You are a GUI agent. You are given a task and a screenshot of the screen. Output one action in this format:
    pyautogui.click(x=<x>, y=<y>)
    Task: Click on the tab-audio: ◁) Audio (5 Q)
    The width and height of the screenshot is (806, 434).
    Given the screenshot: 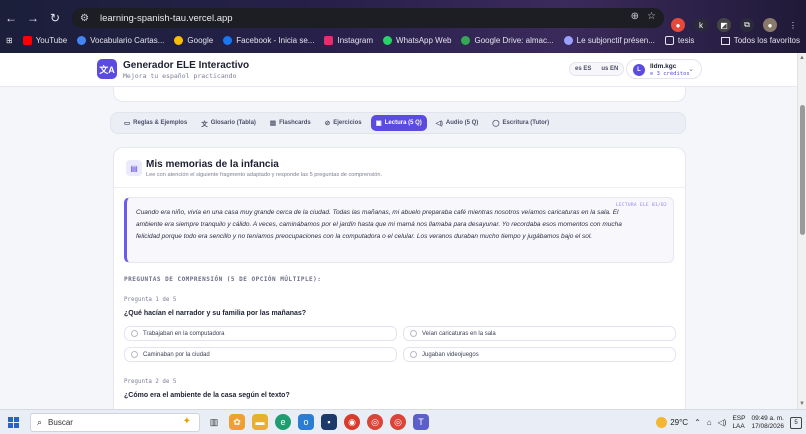 What is the action you would take?
    pyautogui.click(x=457, y=123)
    